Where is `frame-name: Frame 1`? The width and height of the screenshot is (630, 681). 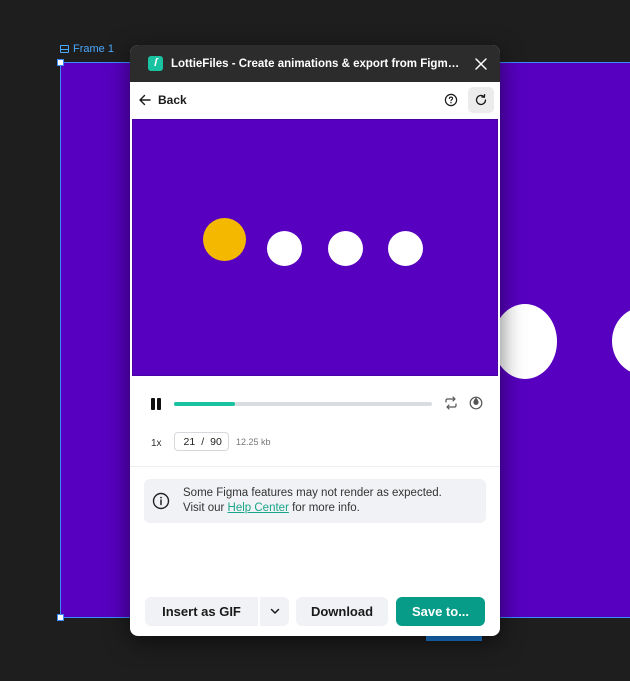
frame-name: Frame 1 is located at coordinates (93, 49).